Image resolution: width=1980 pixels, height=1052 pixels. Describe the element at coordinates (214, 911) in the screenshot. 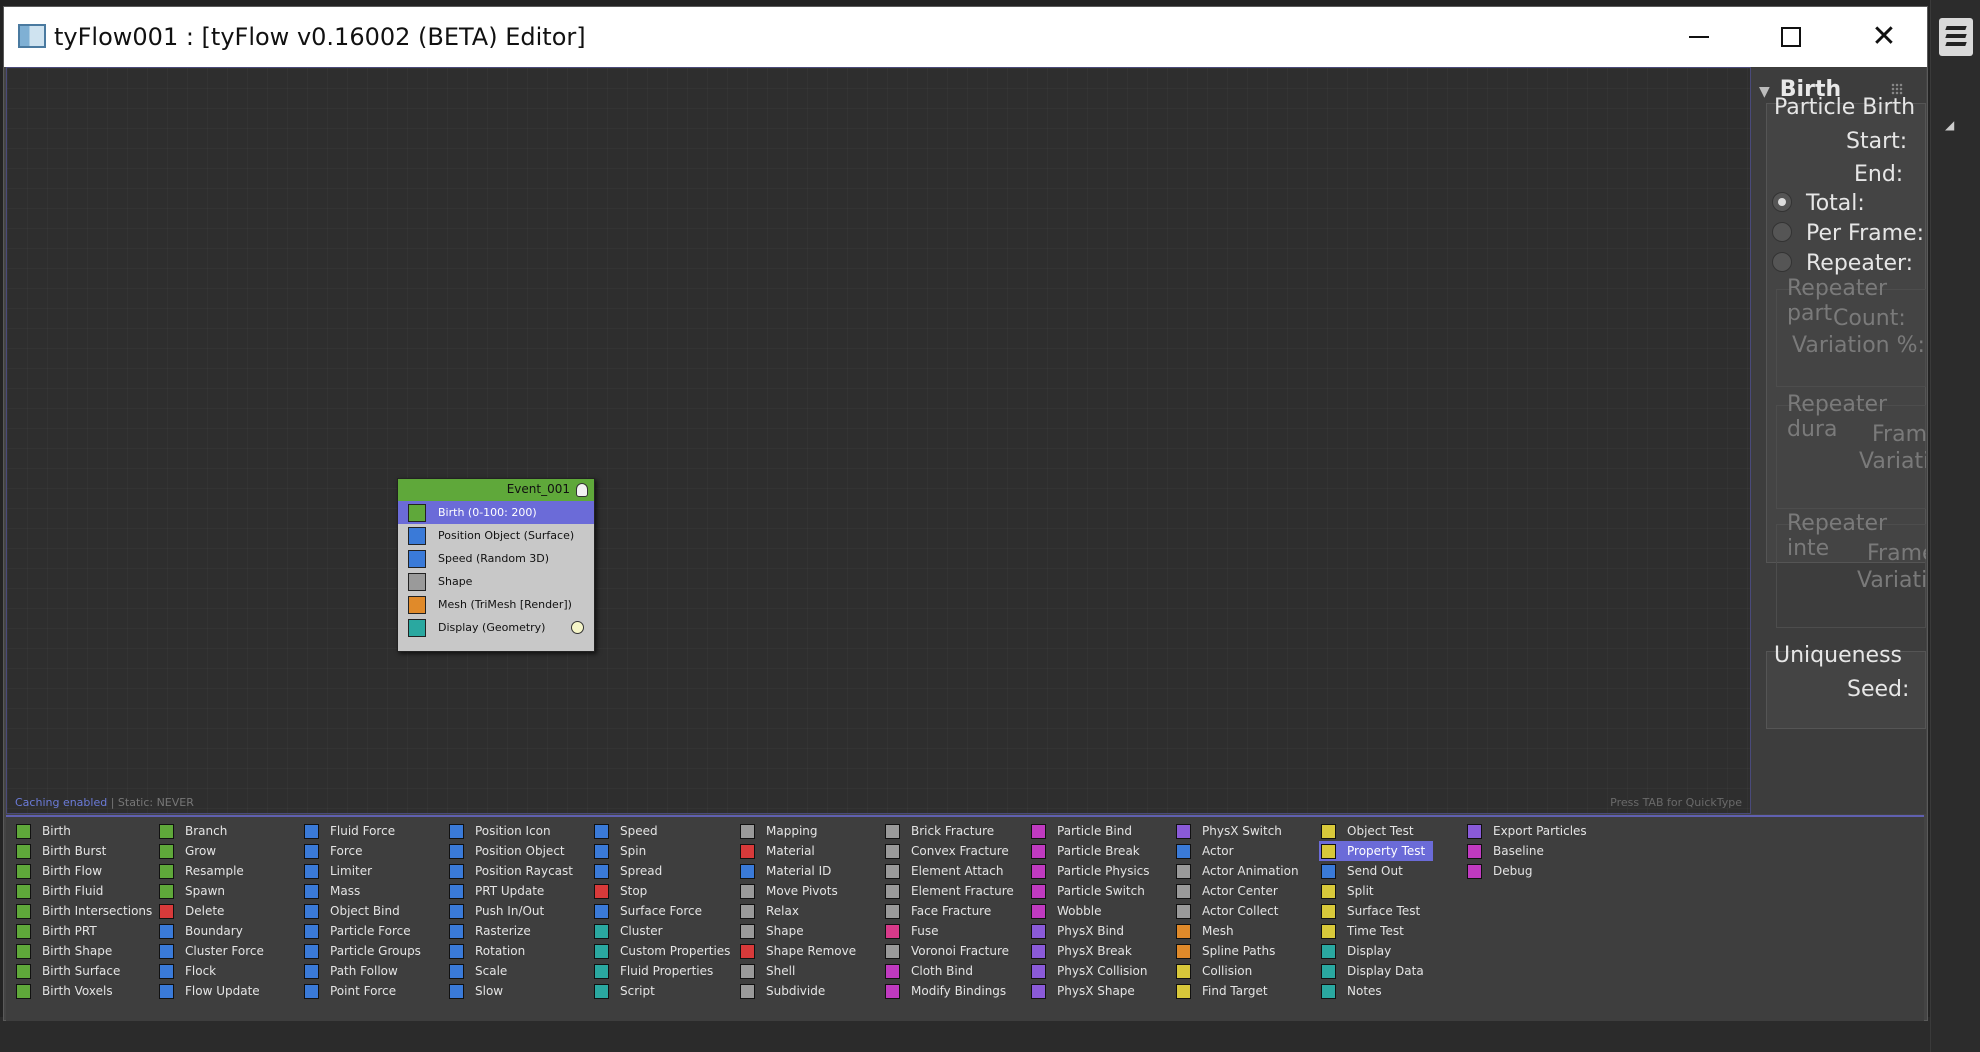

I see `palette-operator: Delete` at that location.